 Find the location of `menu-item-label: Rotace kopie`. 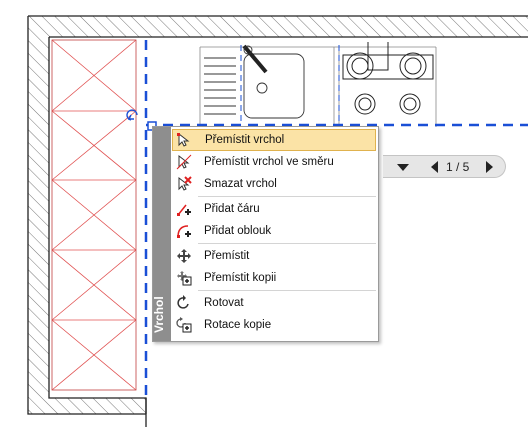

menu-item-label: Rotace kopie is located at coordinates (238, 325).